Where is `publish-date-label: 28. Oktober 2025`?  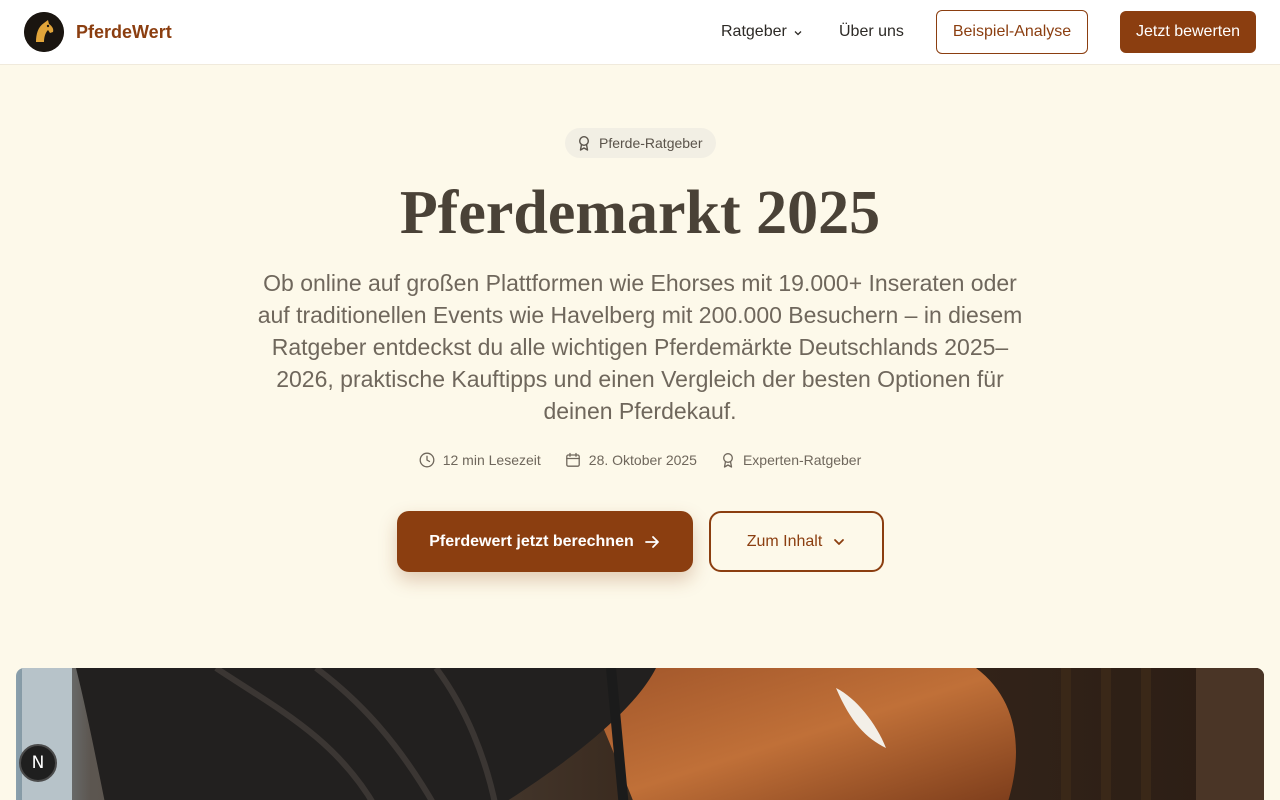 publish-date-label: 28. Oktober 2025 is located at coordinates (642, 460).